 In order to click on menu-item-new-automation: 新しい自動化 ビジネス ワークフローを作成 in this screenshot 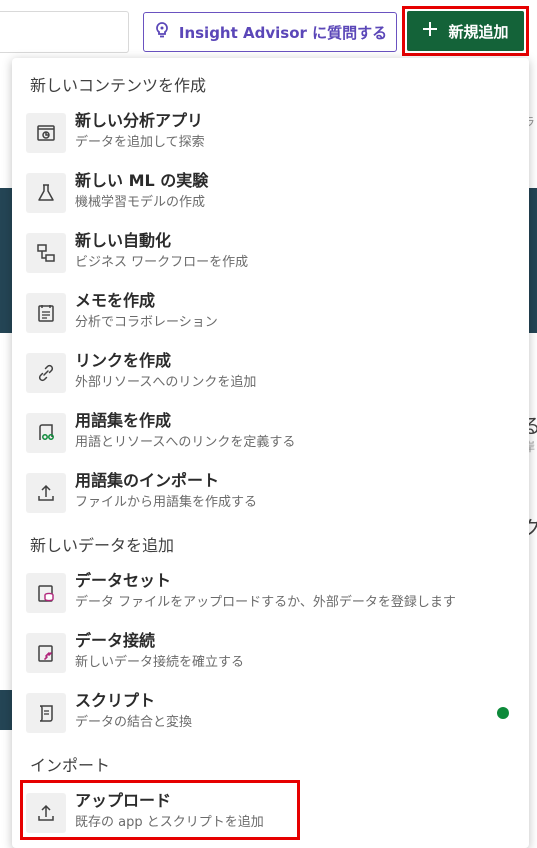, I will do `click(270, 252)`.